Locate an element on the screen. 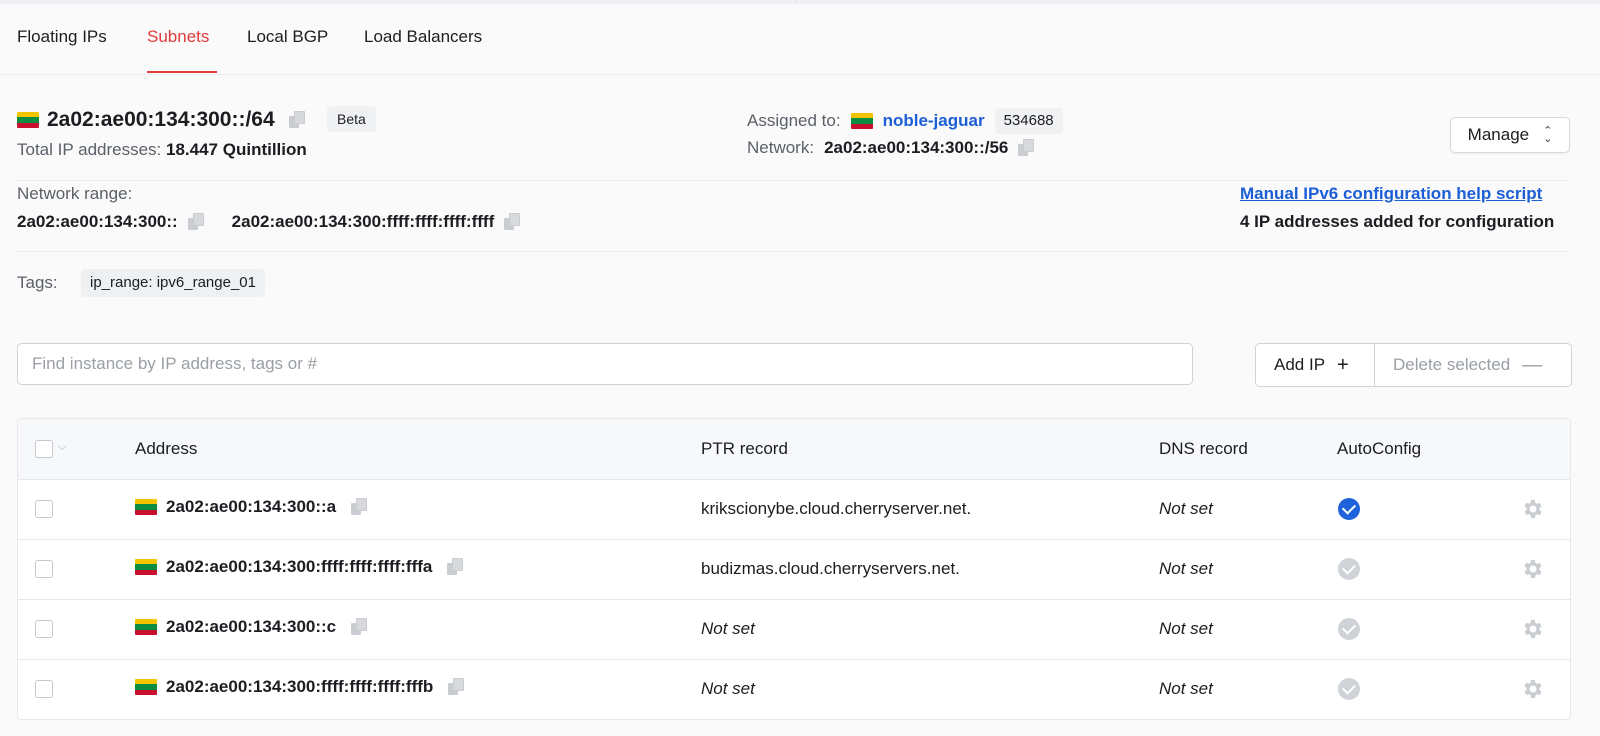 The height and width of the screenshot is (736, 1600). tab-floating-ips: Floating IPs is located at coordinates (62, 37).